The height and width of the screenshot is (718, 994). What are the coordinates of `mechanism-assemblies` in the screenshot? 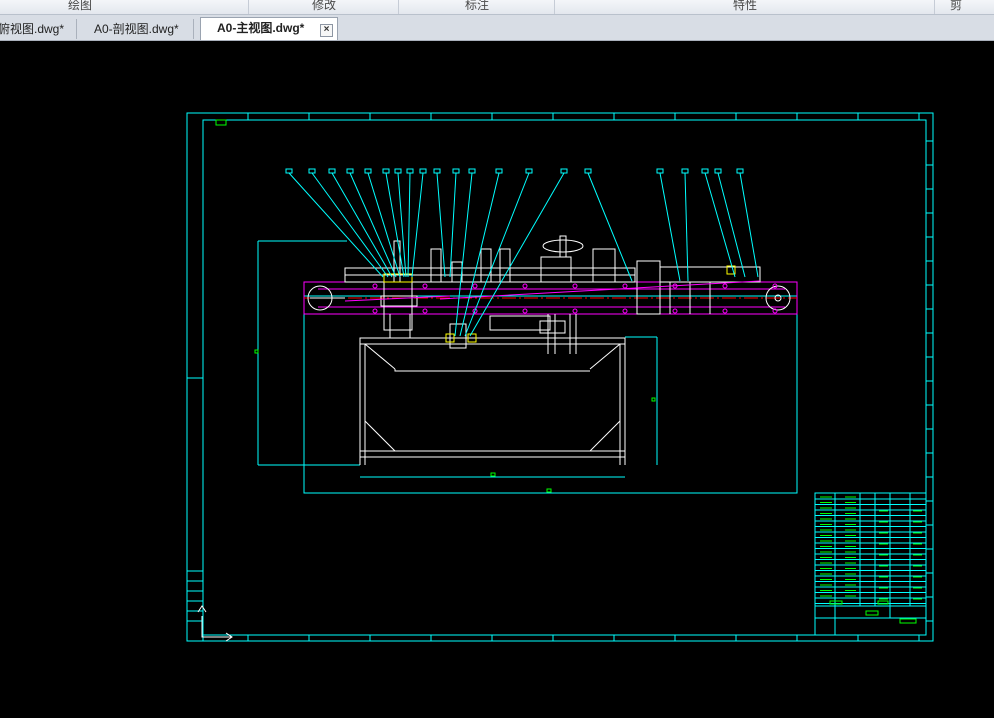 It's located at (552, 294).